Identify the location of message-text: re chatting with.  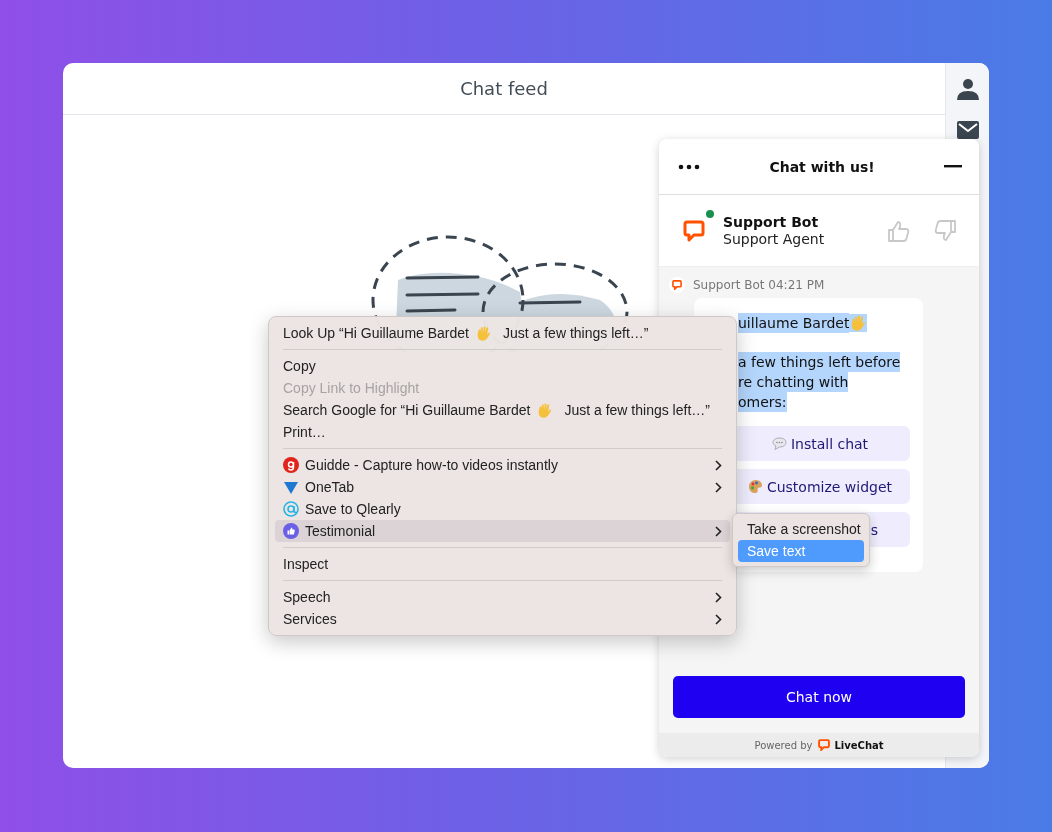
(793, 382).